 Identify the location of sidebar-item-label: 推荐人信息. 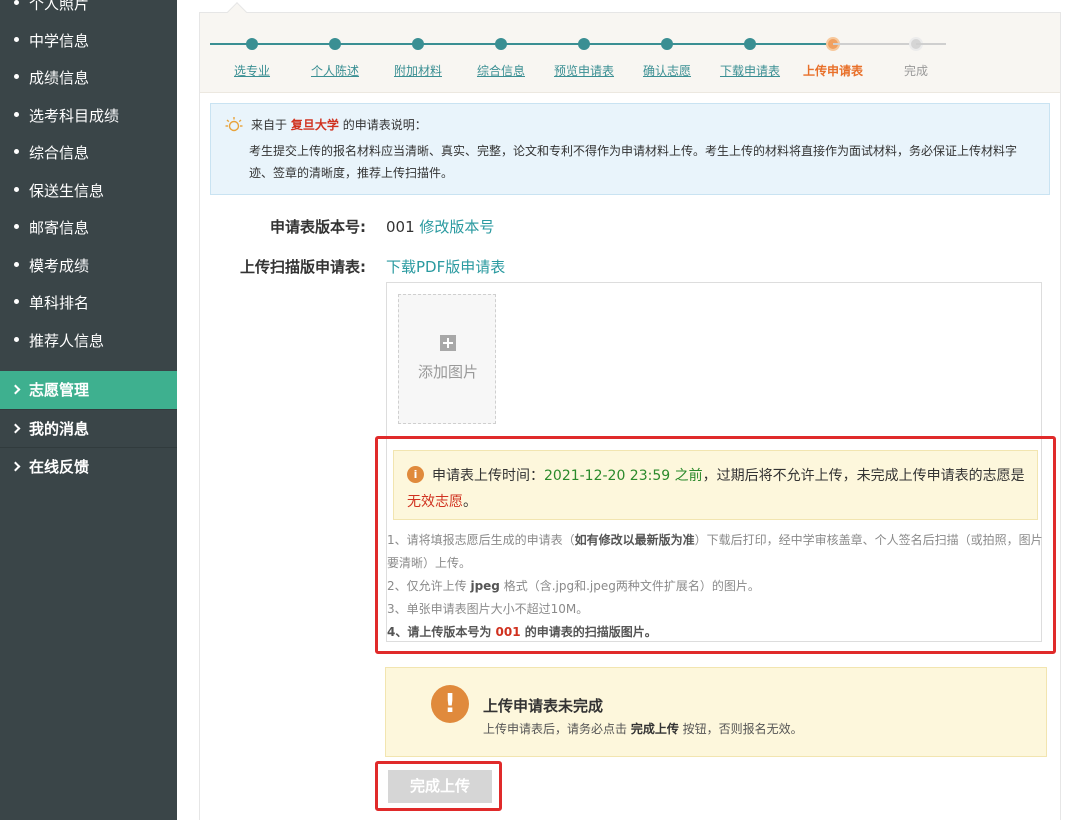
(67, 341).